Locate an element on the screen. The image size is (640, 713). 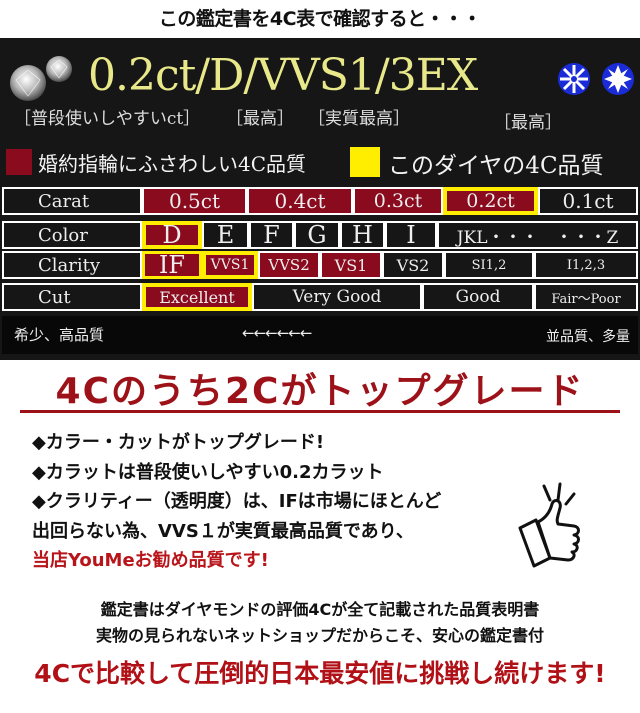
recommend-line: 当店YouMeお勧め品質です! is located at coordinates (150, 560).